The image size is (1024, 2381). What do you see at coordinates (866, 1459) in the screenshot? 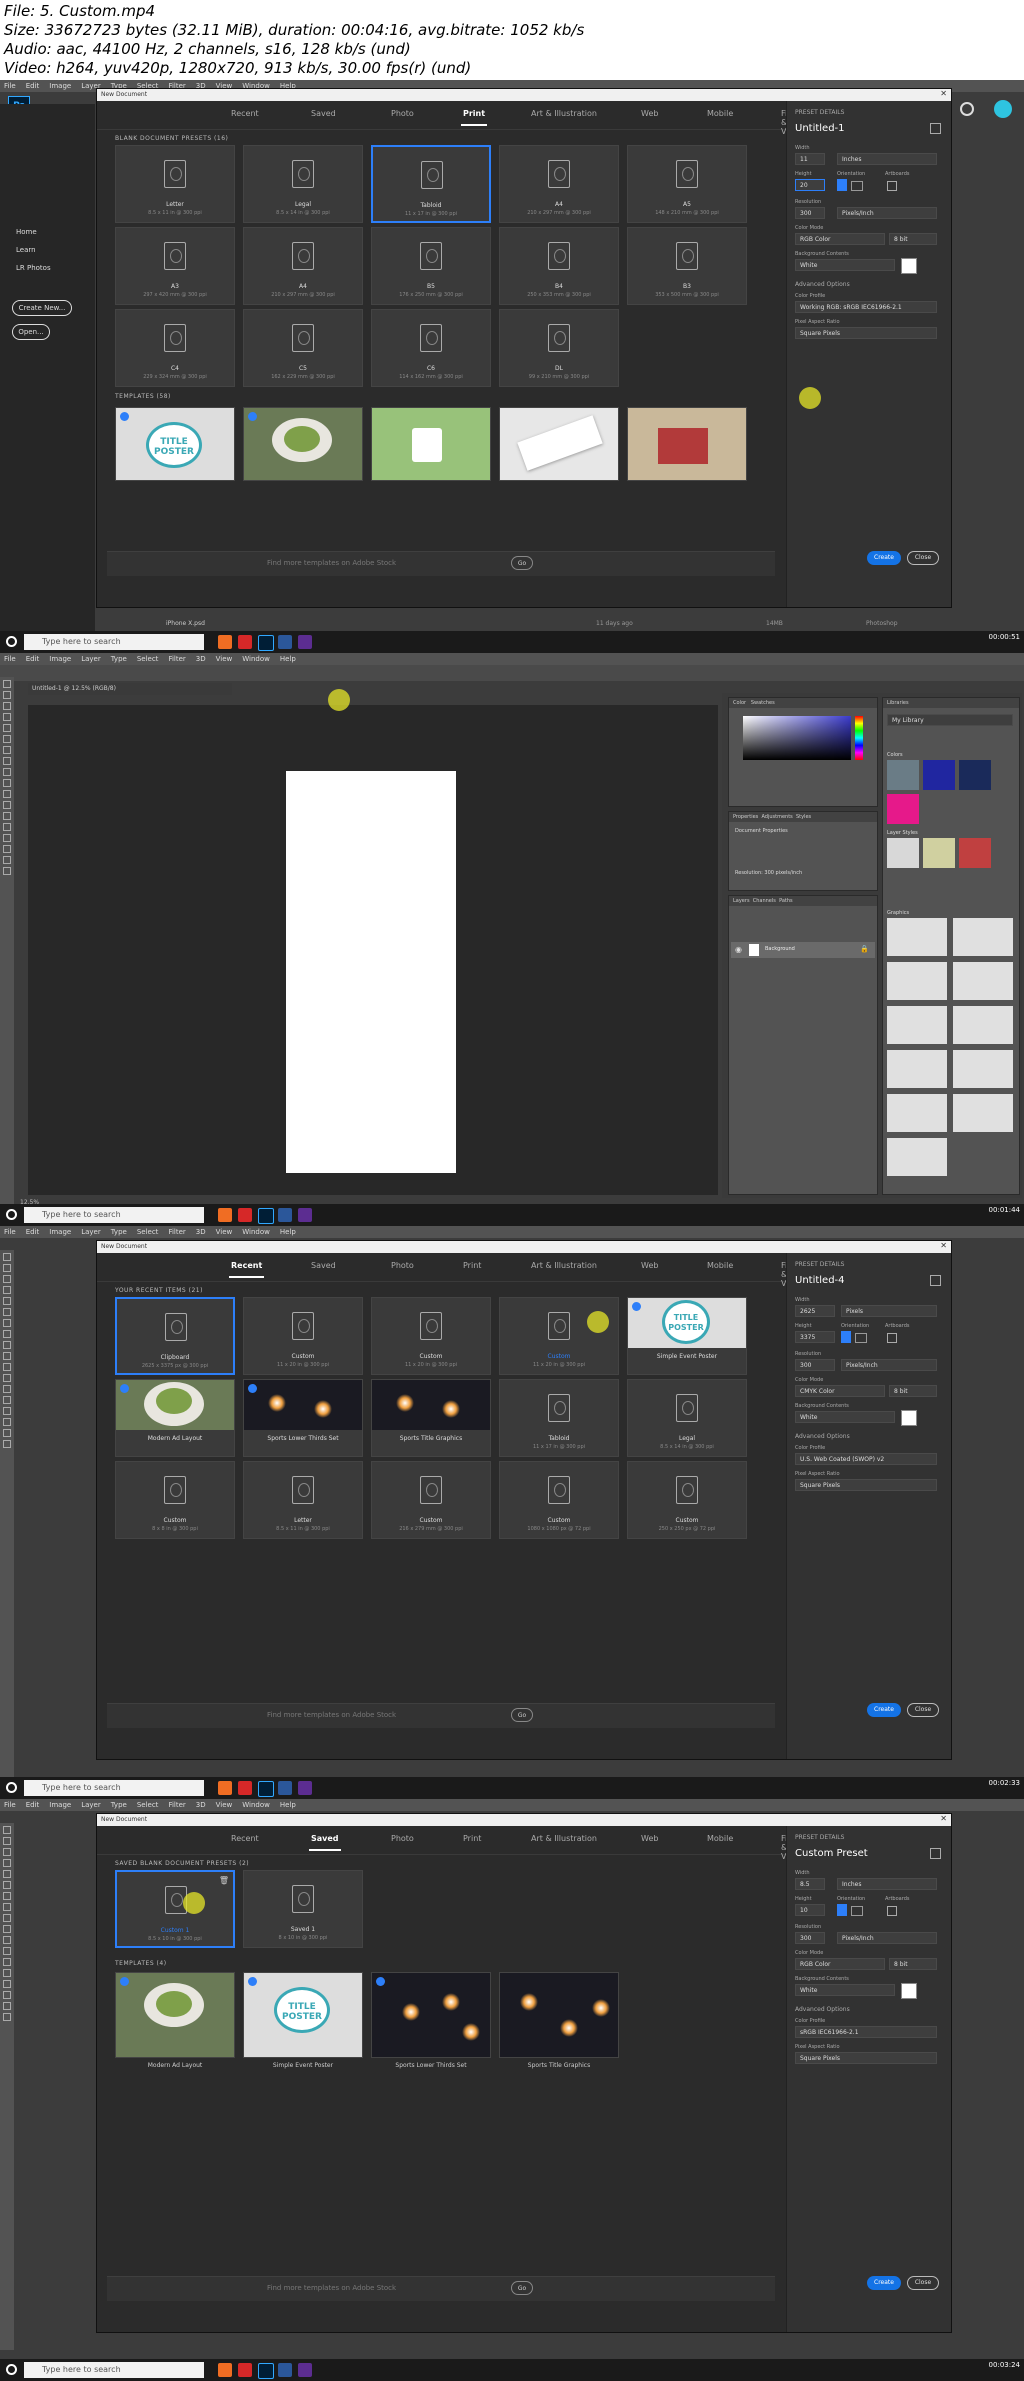
I see `color-profile-select: U.S. Web Coated (SWOP) v2` at bounding box center [866, 1459].